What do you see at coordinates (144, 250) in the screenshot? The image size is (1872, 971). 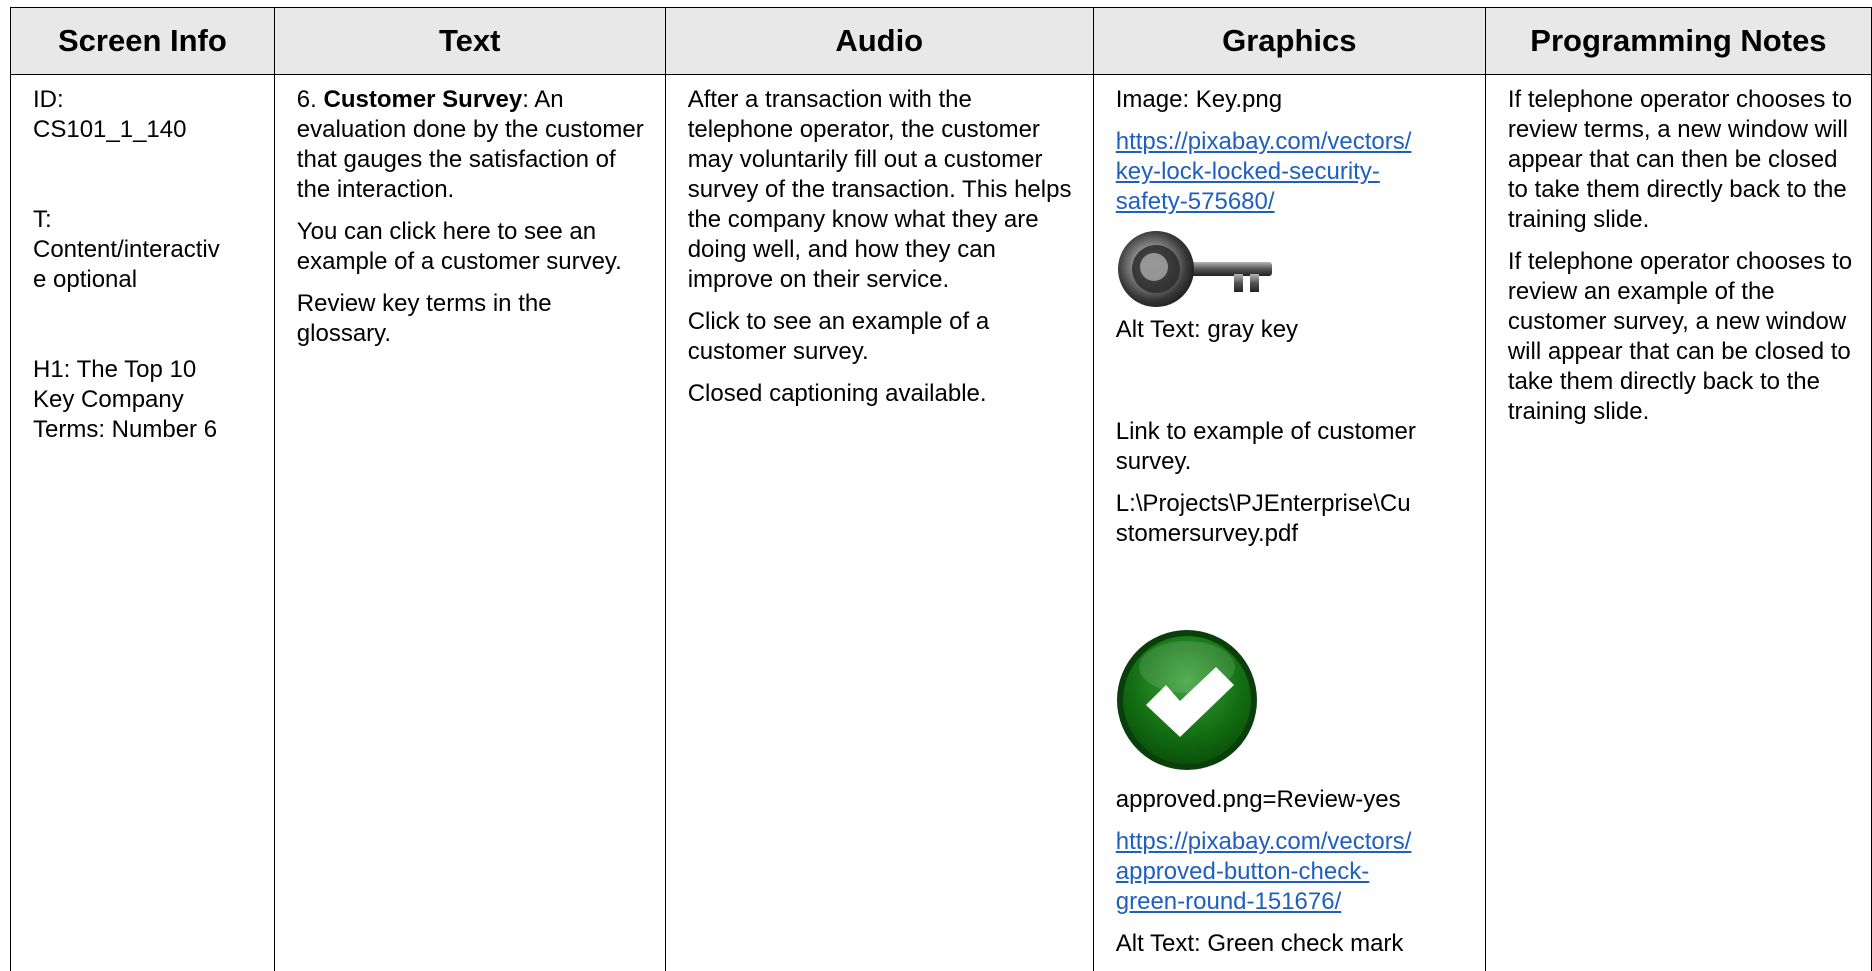 I see `type-value-1: Content/interactiv` at bounding box center [144, 250].